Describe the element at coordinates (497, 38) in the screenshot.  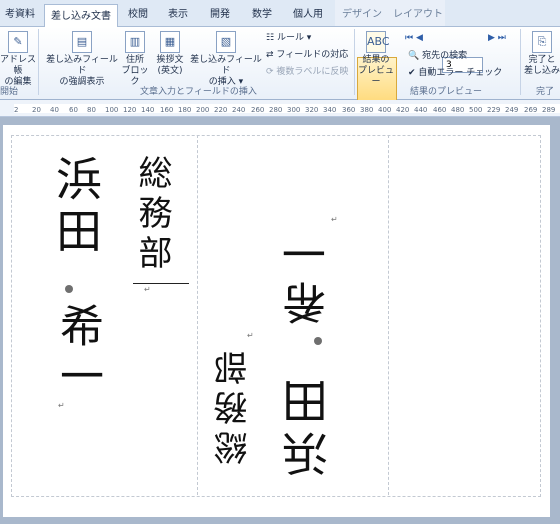
I see `record-navigation-forward: ▶ ⏭` at that location.